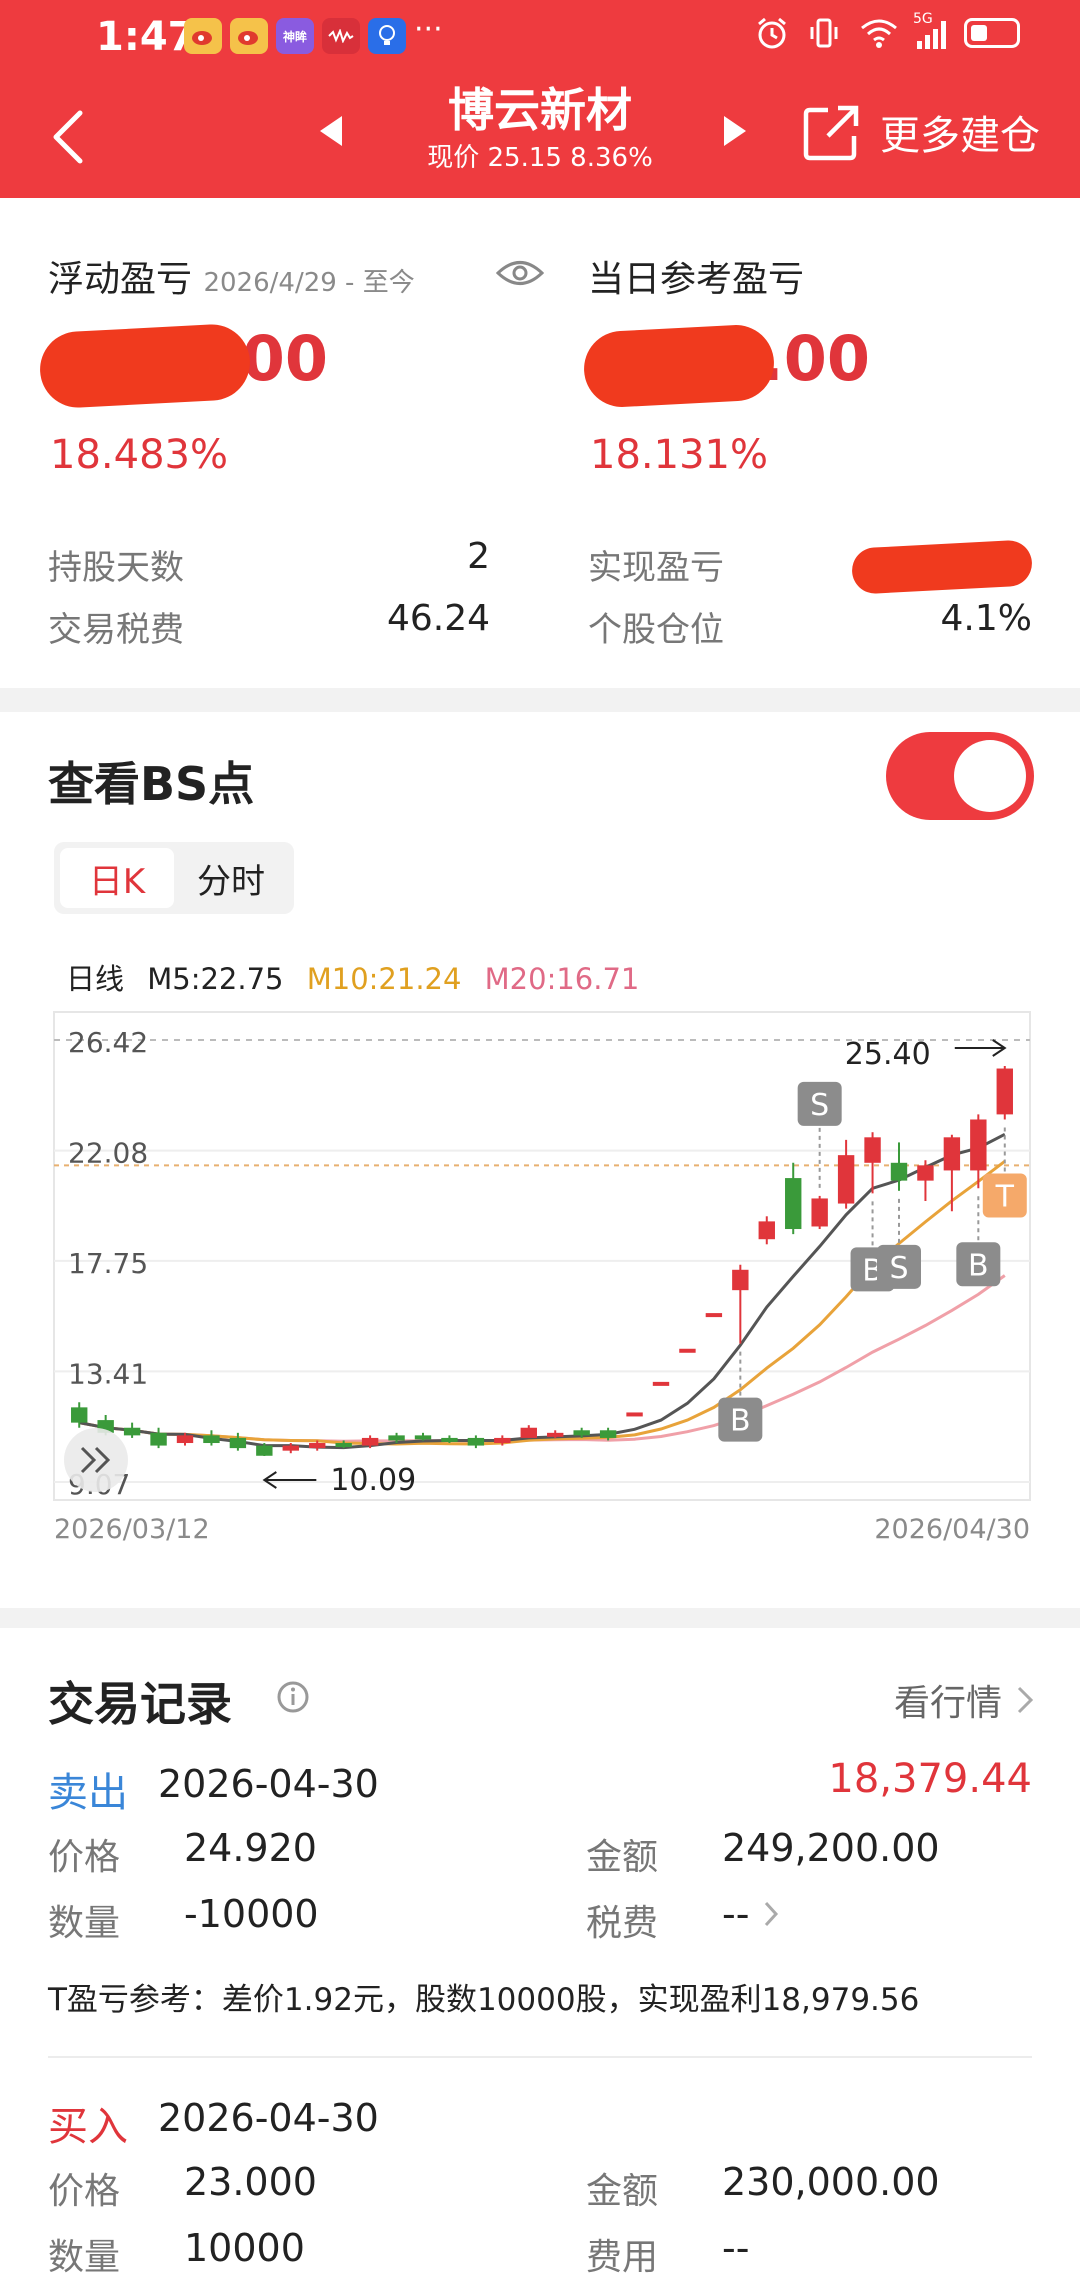  I want to click on stock-name: 博云新材, so click(540, 110).